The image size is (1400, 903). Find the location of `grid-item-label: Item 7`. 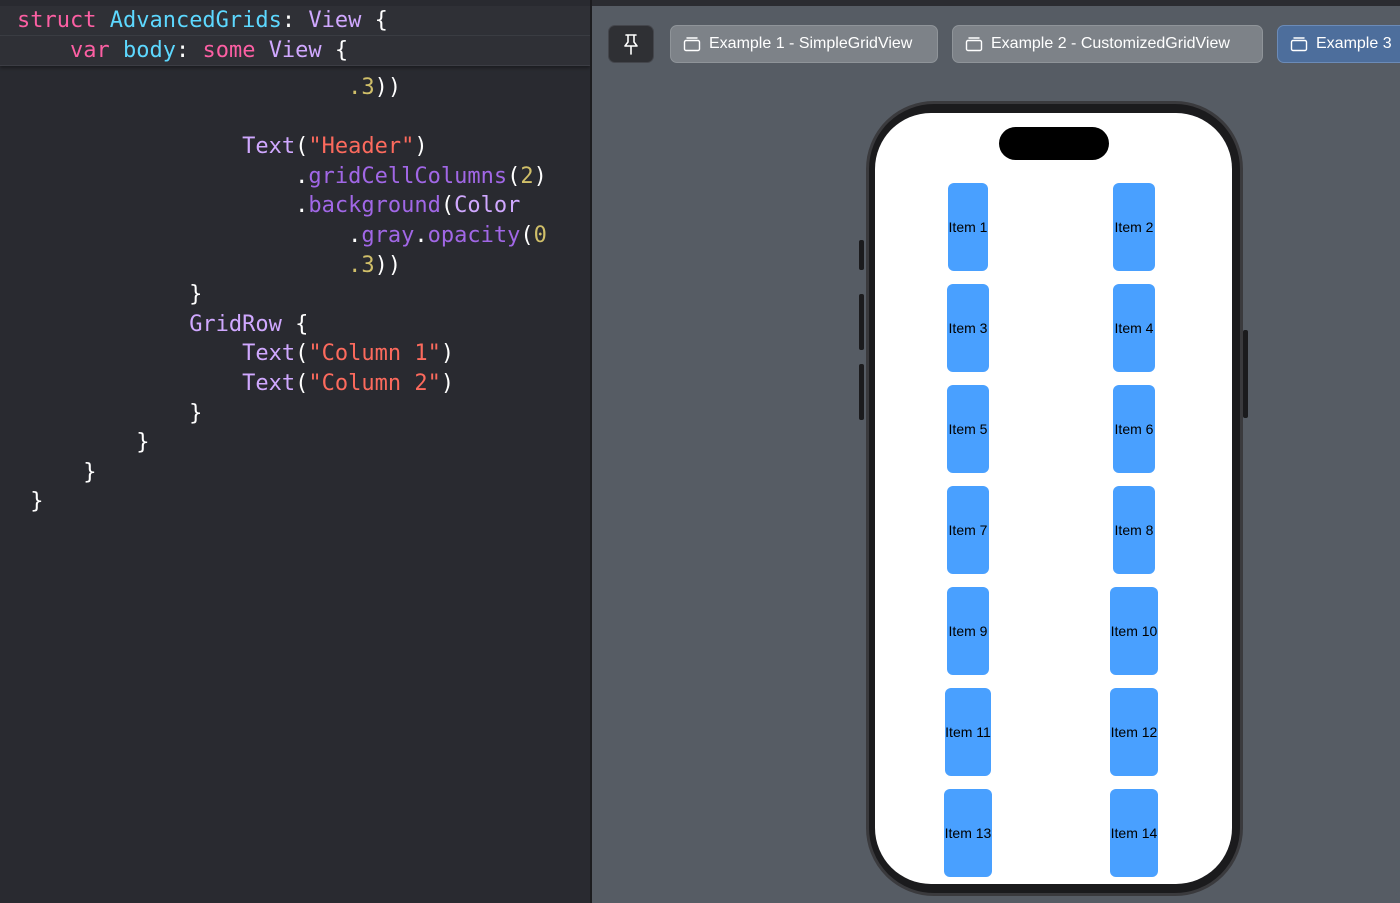

grid-item-label: Item 7 is located at coordinates (968, 530).